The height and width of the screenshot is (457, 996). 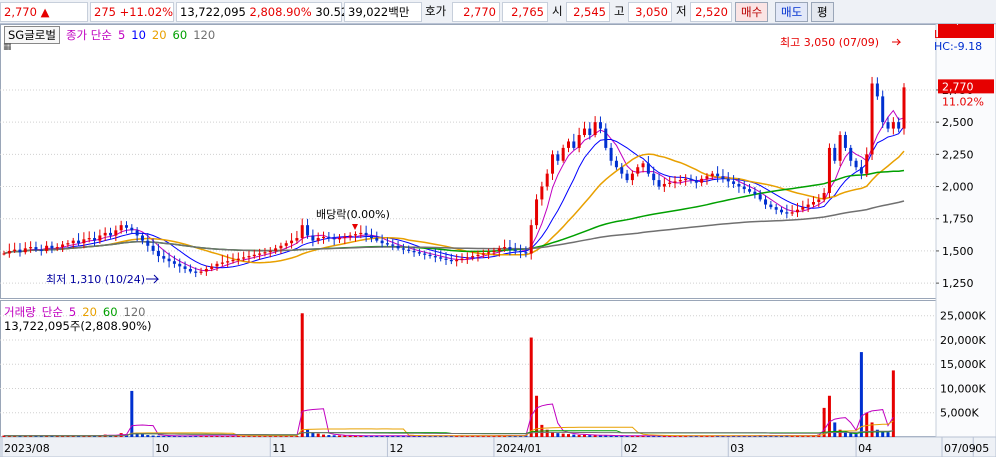 I want to click on ask-price: 2,770, so click(x=476, y=12).